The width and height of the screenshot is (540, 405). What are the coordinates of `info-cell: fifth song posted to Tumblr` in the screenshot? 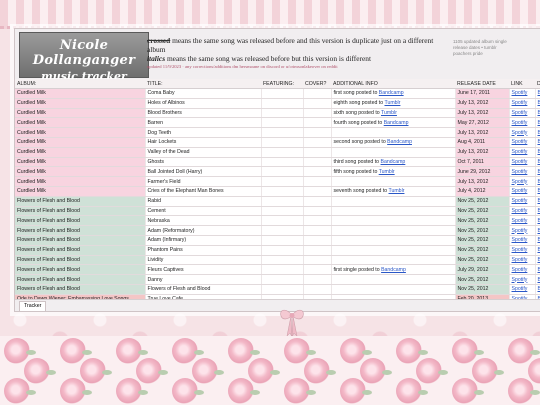 It's located at (393, 172).